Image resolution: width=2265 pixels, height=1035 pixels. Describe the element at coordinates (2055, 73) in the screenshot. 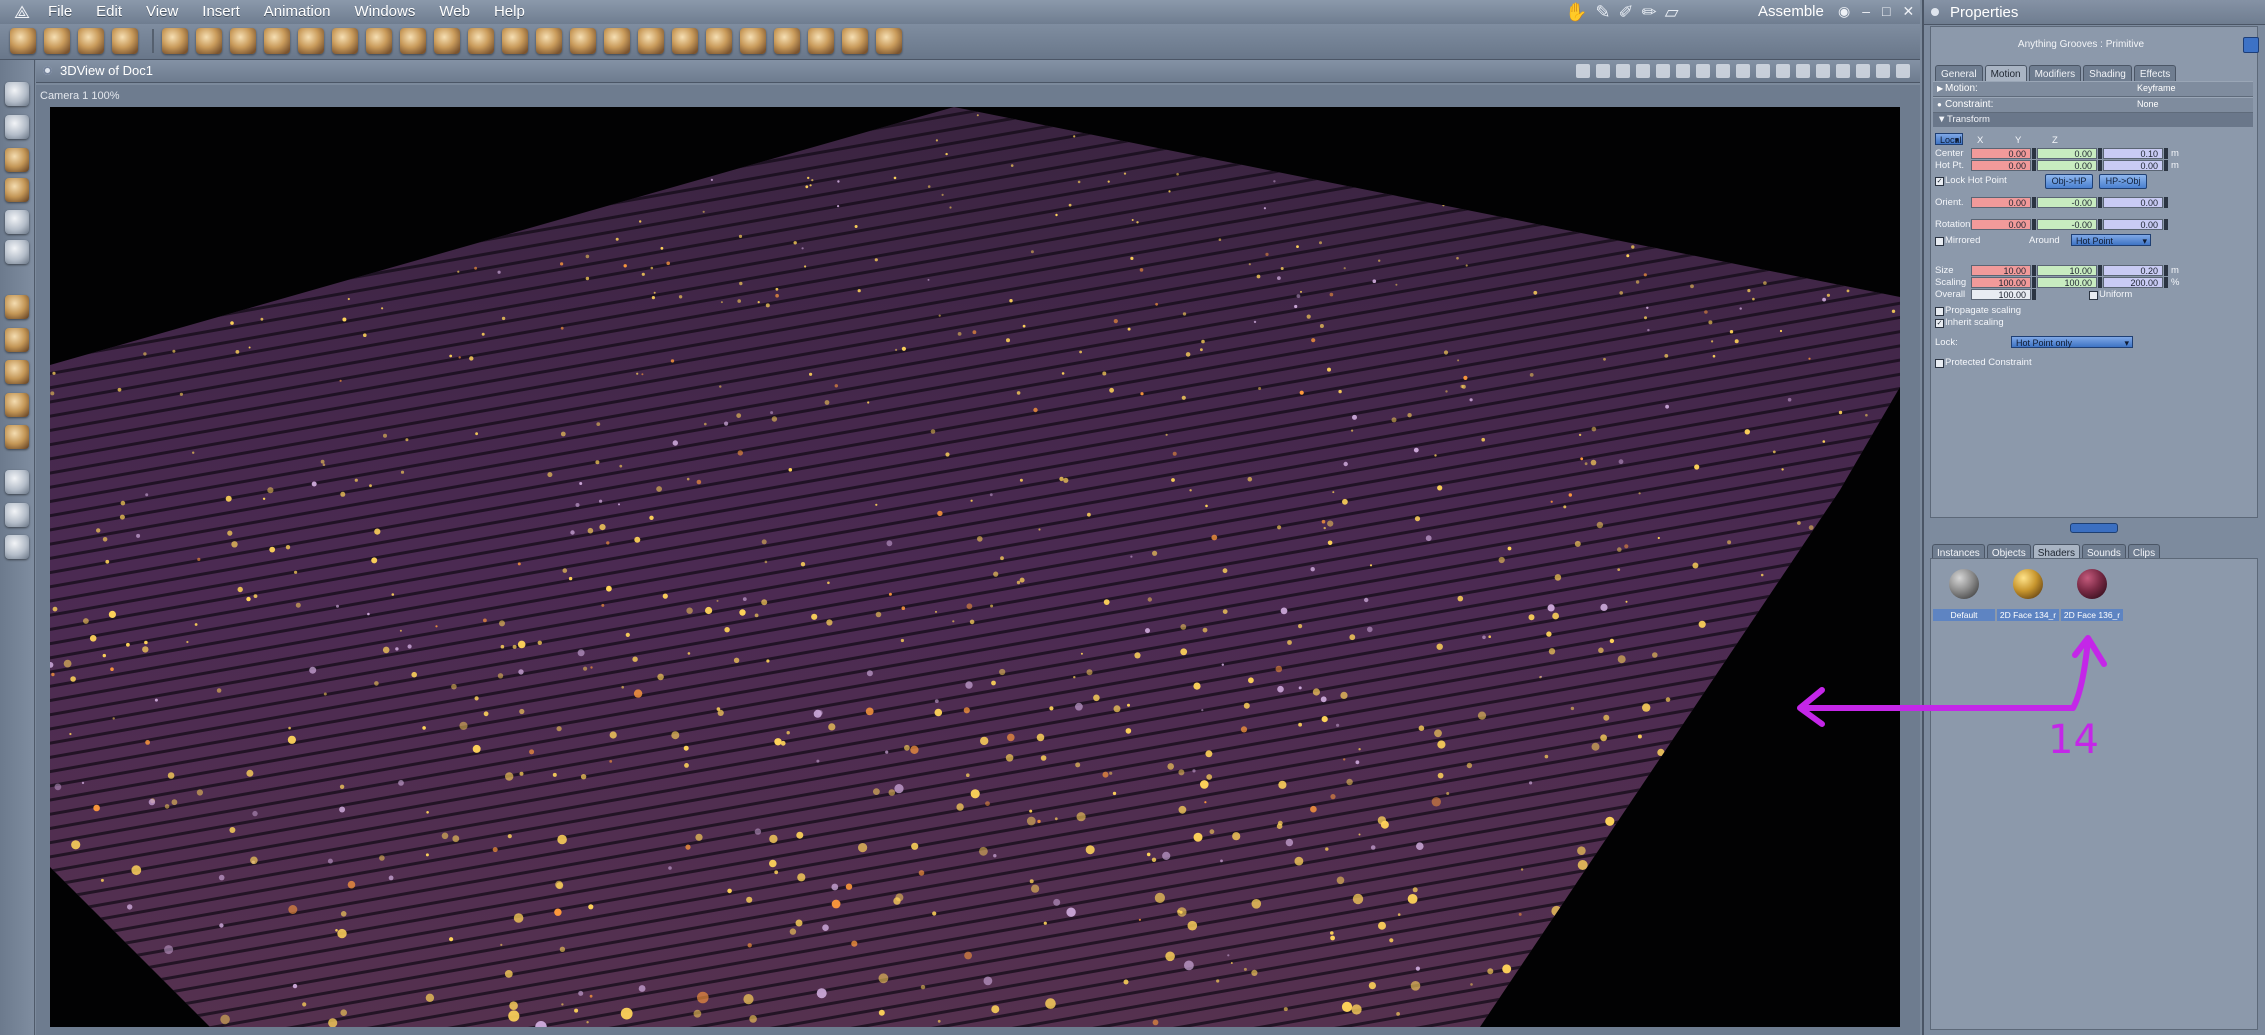

I see `tab-modifiers: Modifiers` at that location.